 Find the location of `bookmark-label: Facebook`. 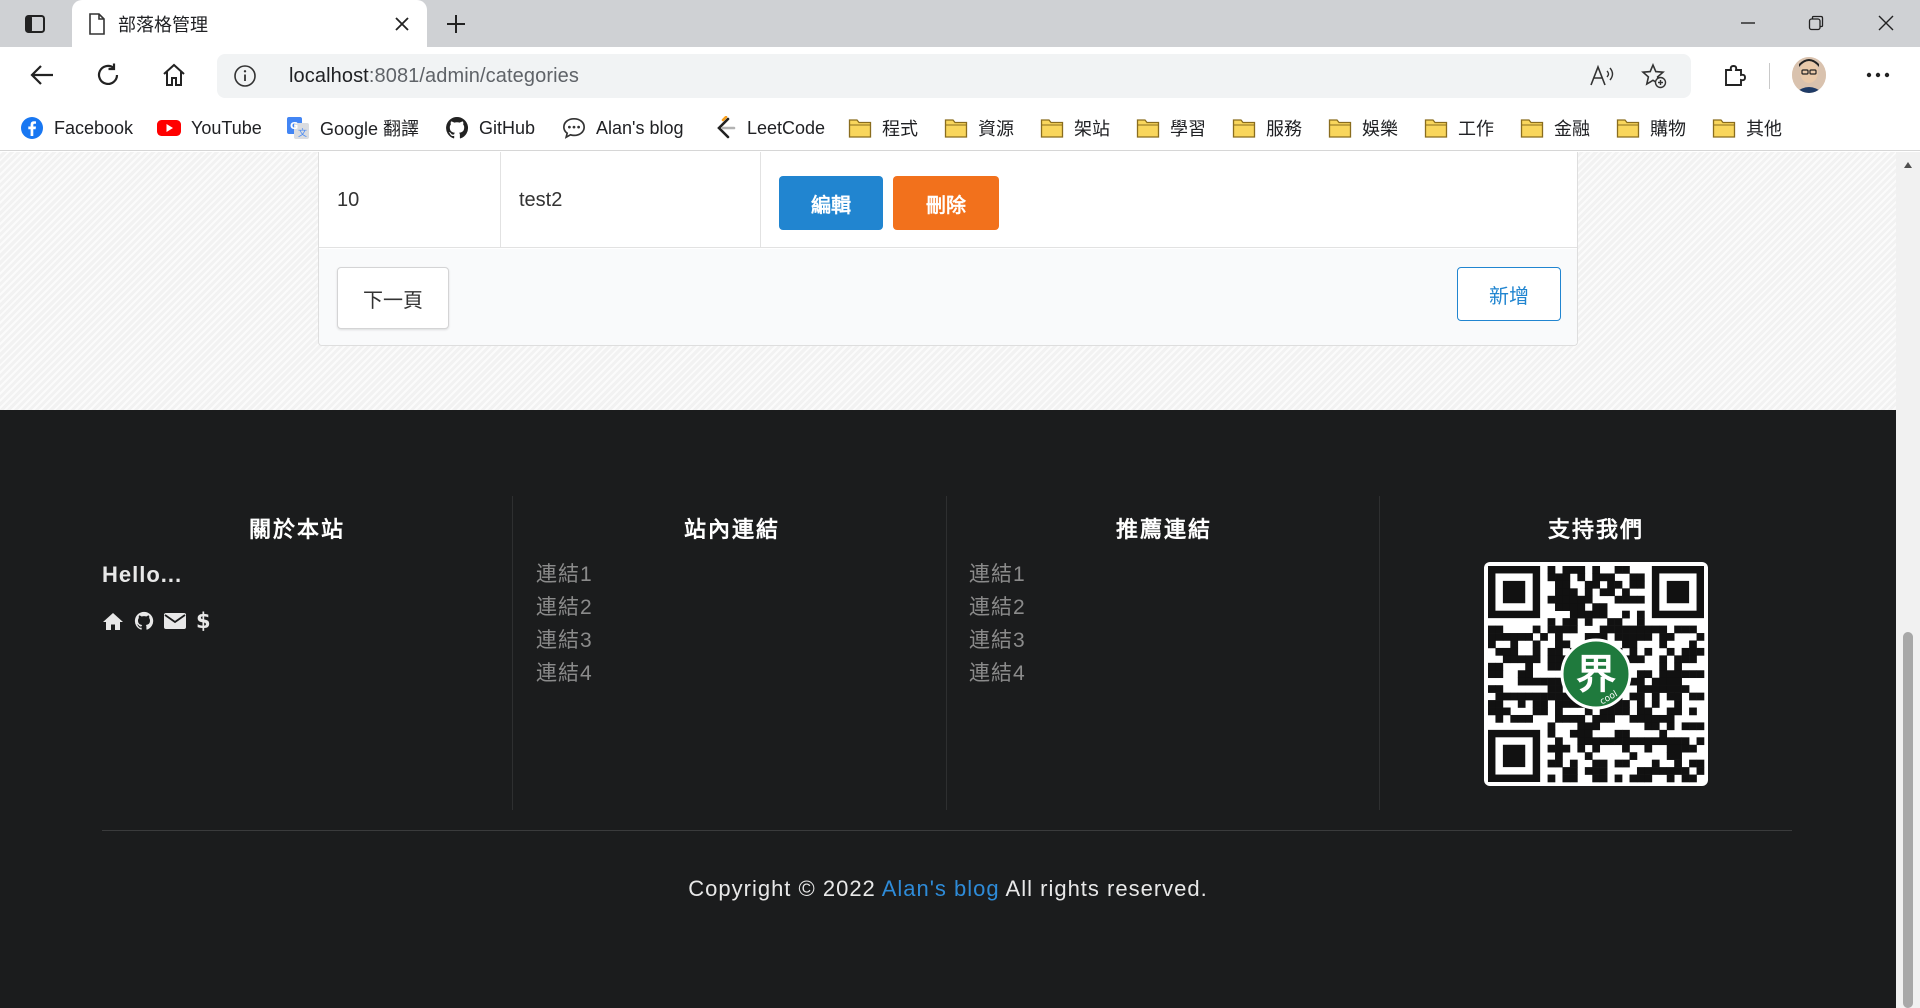

bookmark-label: Facebook is located at coordinates (94, 127).